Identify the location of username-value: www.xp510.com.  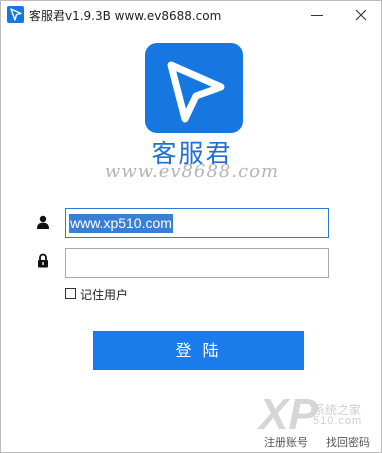
(121, 223).